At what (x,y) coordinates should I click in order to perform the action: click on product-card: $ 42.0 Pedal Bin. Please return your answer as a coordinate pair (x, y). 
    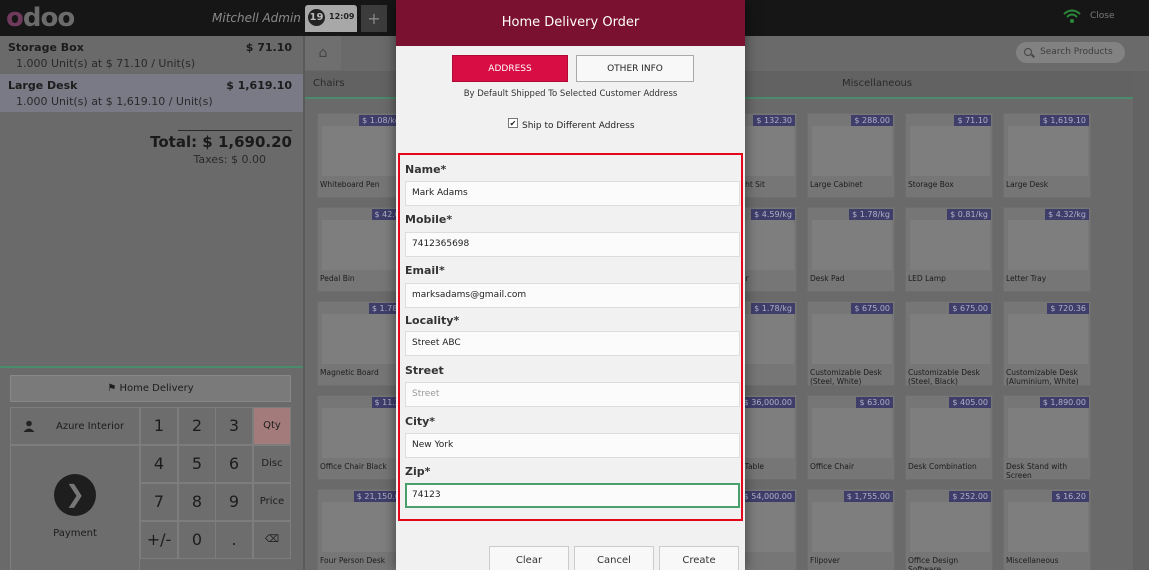
    Looking at the image, I should click on (361, 249).